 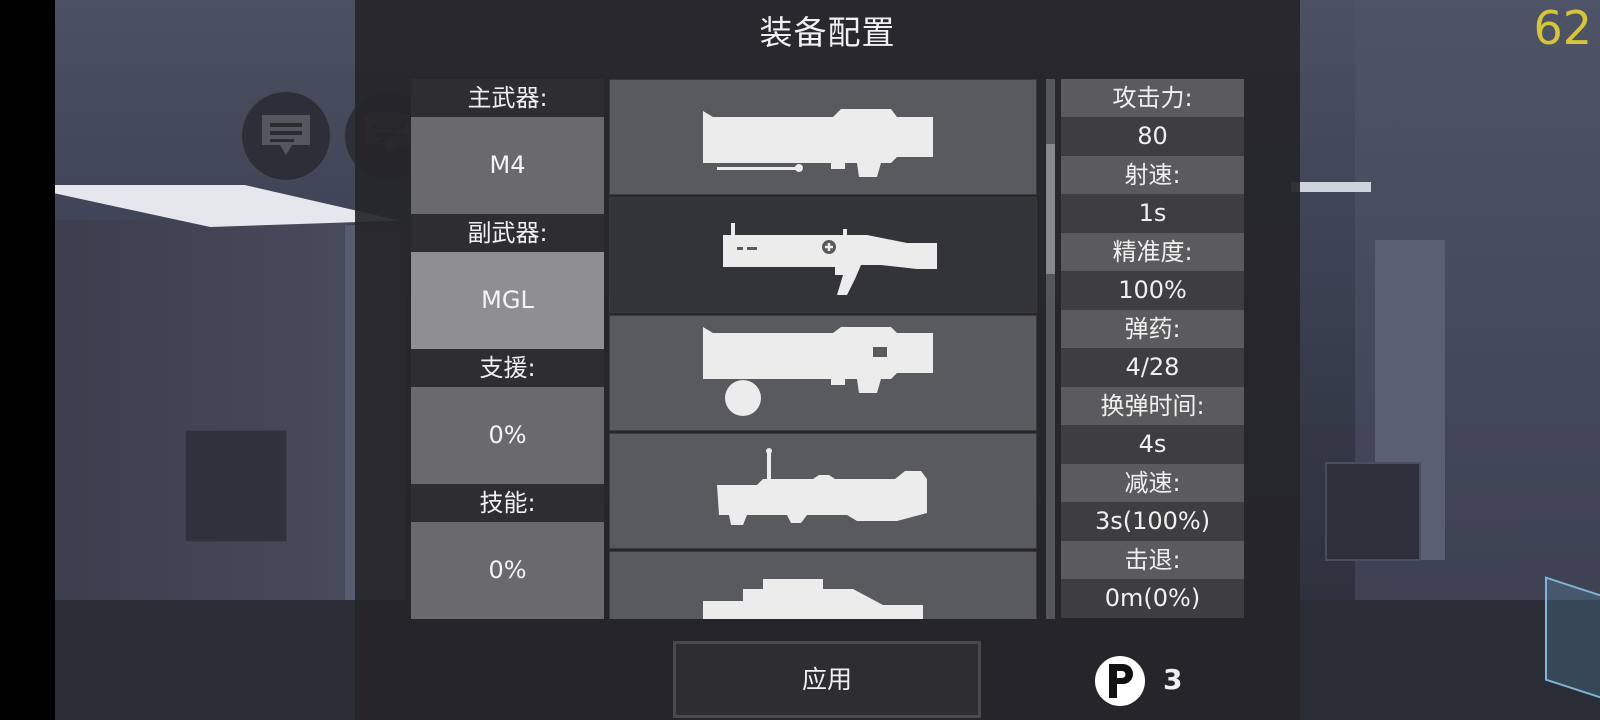 I want to click on stat-value-attack: 80, so click(x=1152, y=136).